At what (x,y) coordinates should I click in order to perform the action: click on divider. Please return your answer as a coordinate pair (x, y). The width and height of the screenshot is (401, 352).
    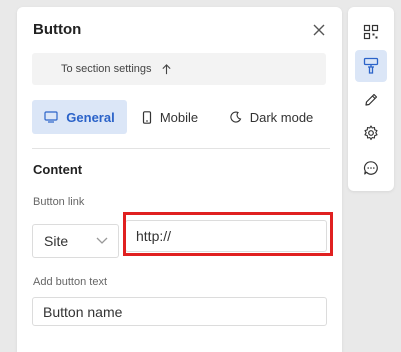
    Looking at the image, I should click on (181, 148).